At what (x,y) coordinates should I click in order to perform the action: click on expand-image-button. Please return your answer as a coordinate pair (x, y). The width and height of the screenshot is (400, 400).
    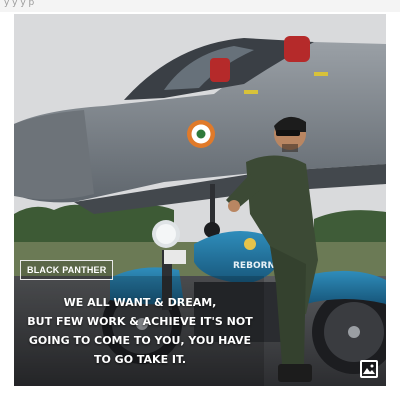
    Looking at the image, I should click on (369, 369).